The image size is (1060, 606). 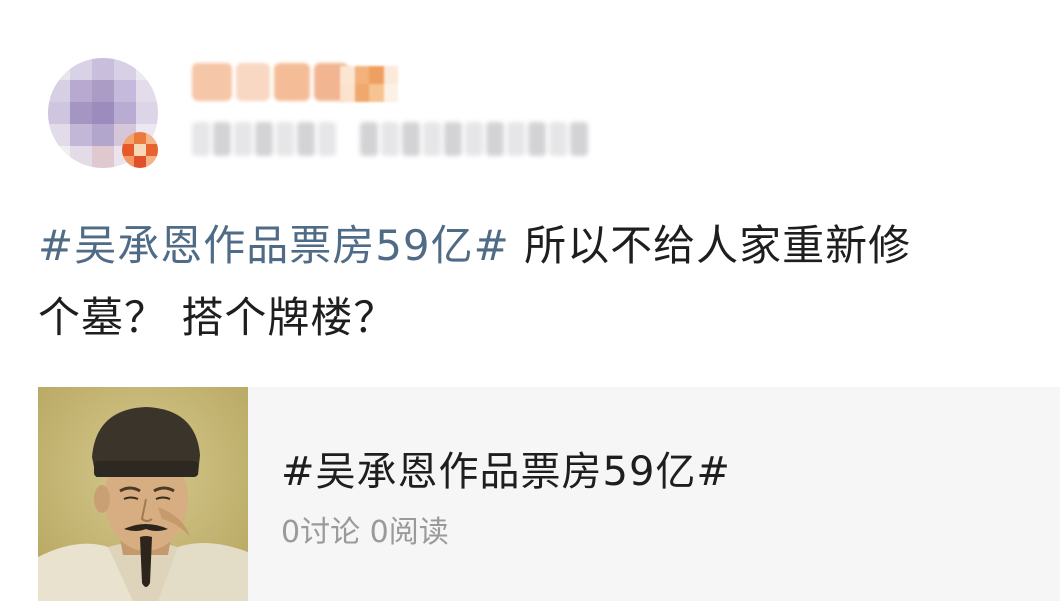 I want to click on portrait-thumbnail, so click(x=143, y=494).